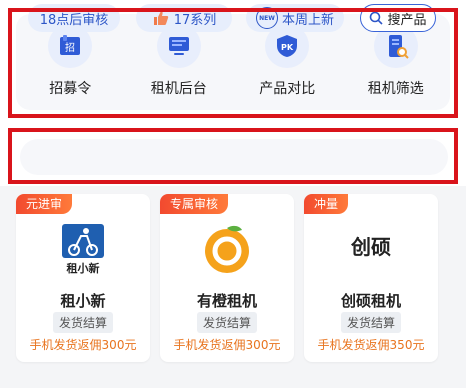  What do you see at coordinates (226, 301) in the screenshot?
I see `card-name: 有橙租机` at bounding box center [226, 301].